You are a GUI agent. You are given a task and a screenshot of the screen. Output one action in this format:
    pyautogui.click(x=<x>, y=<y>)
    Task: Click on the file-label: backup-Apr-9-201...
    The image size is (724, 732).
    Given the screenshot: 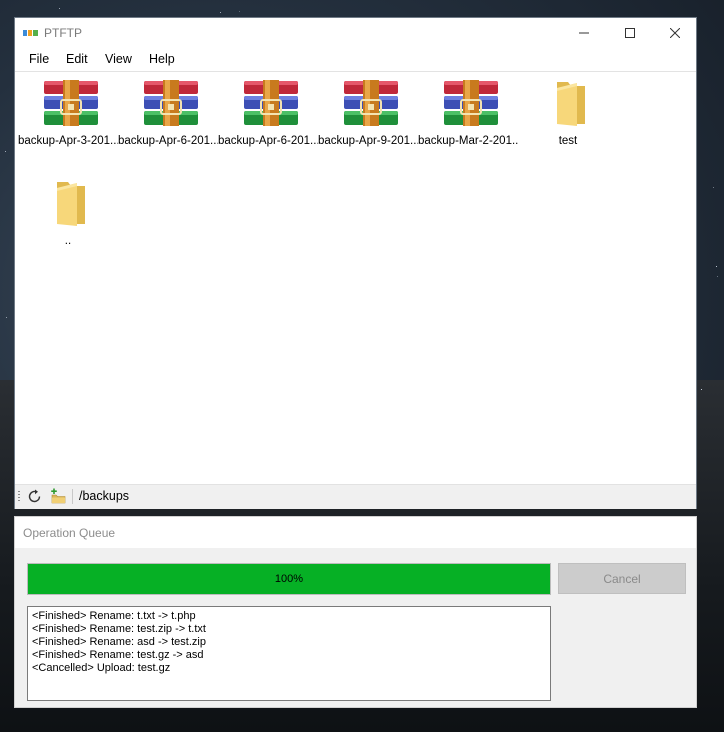 What is the action you would take?
    pyautogui.click(x=368, y=141)
    